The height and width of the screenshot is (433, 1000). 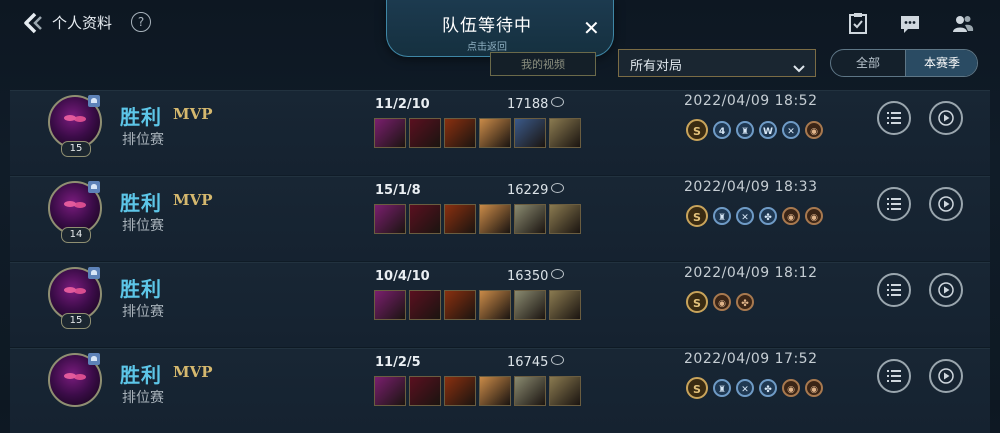 I want to click on hero-avatar: 14, so click(x=75, y=212).